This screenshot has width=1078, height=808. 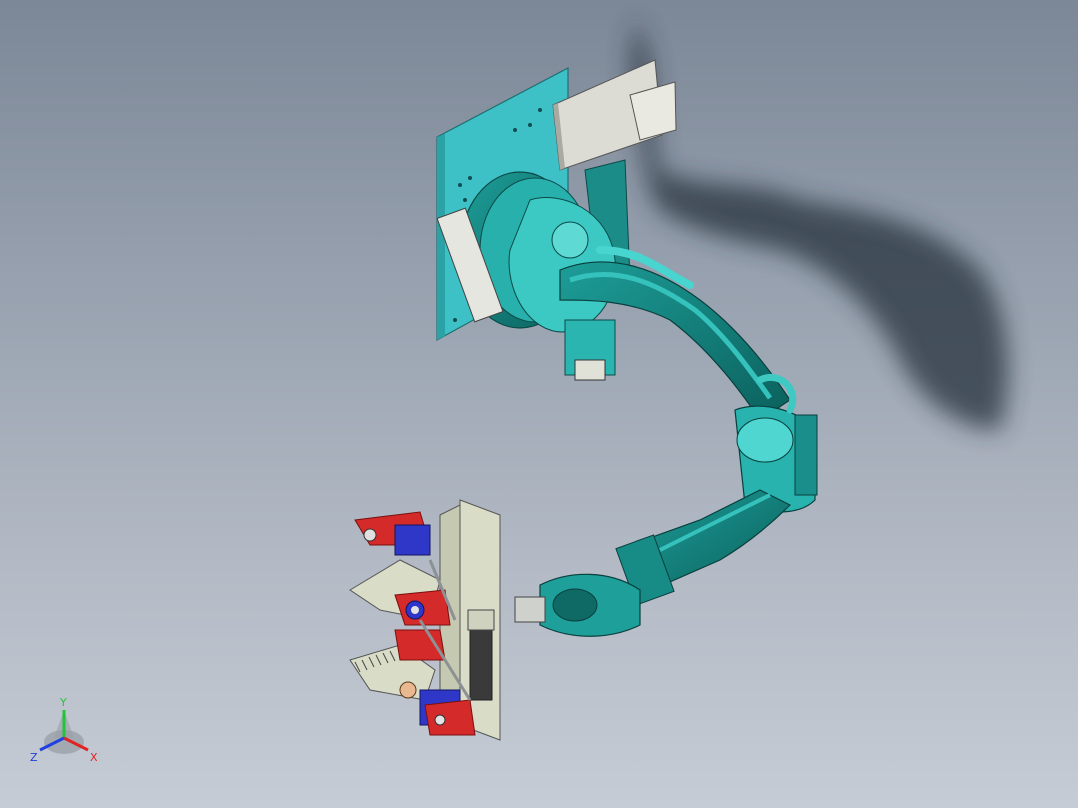 I want to click on coordinate-triad: Y X Z, so click(x=64, y=730).